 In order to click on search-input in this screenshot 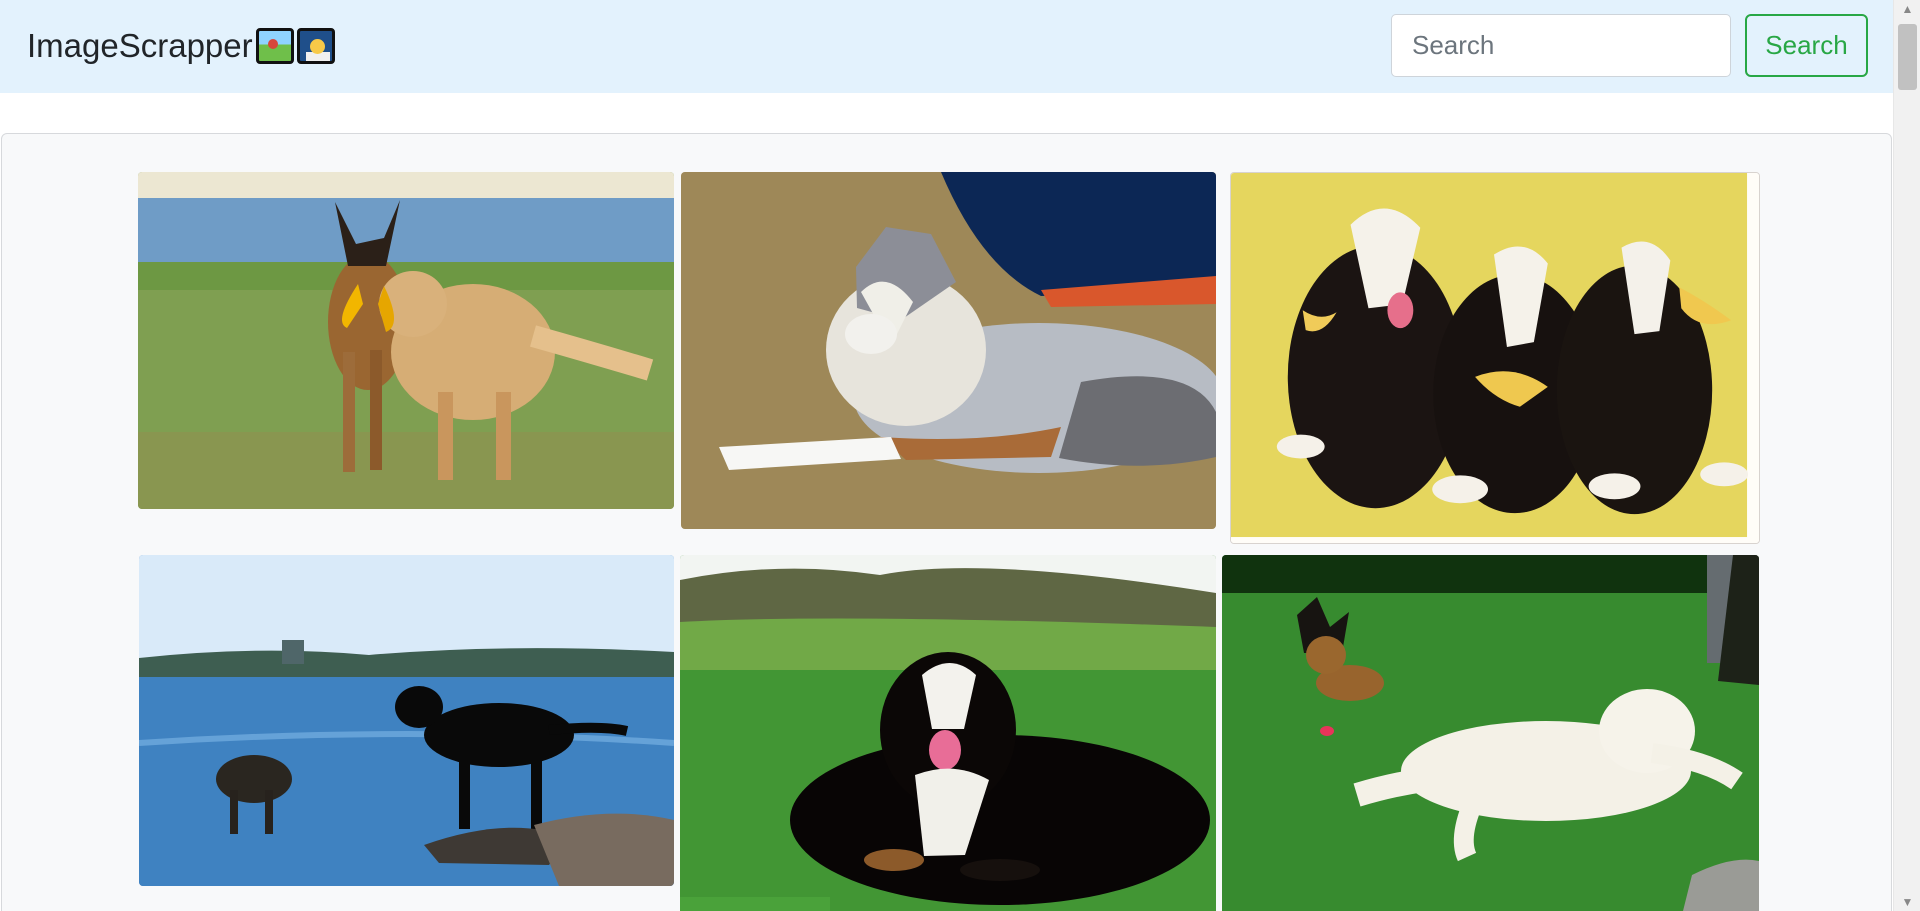, I will do `click(1561, 45)`.